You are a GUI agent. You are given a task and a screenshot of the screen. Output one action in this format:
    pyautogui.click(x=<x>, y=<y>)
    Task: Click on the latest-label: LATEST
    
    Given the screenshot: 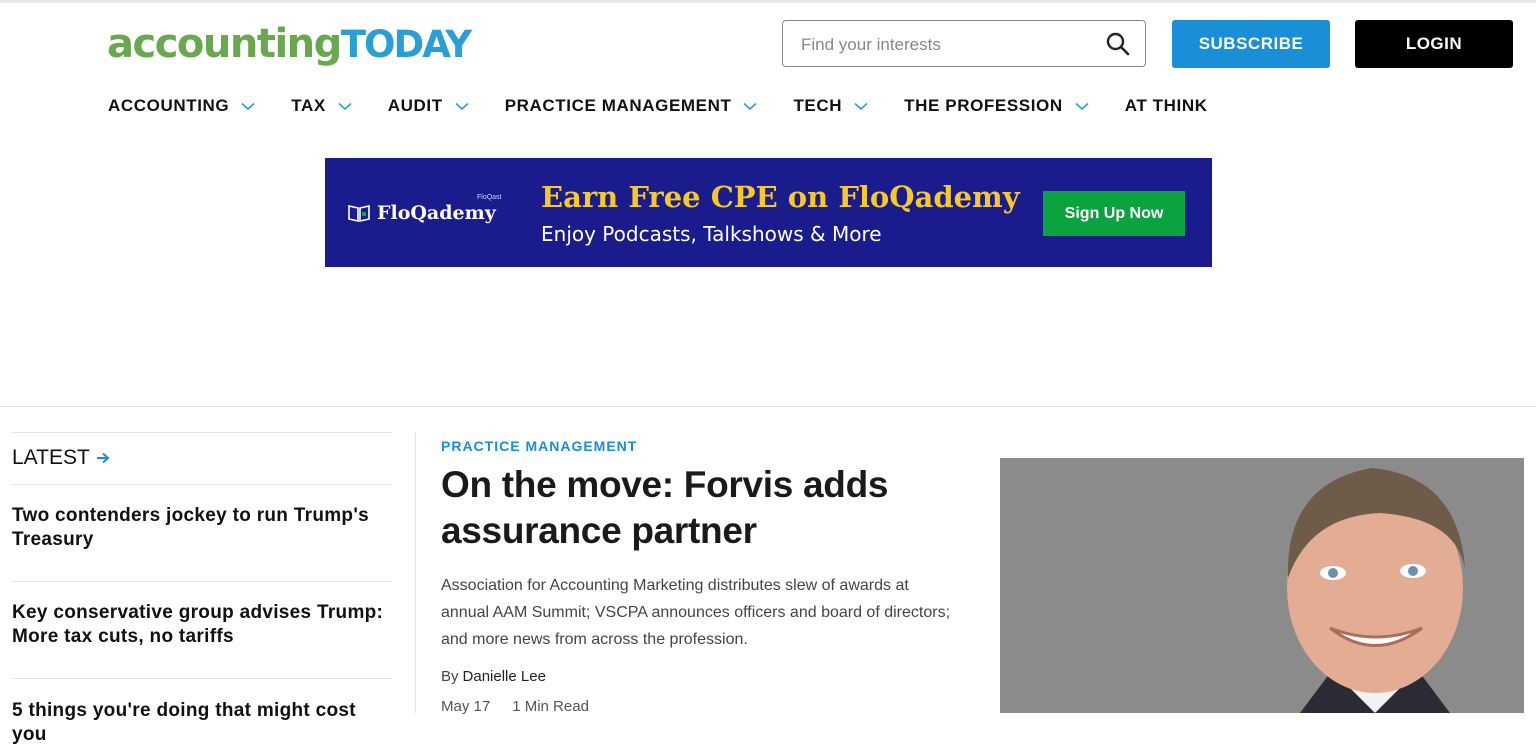 What is the action you would take?
    pyautogui.click(x=51, y=457)
    